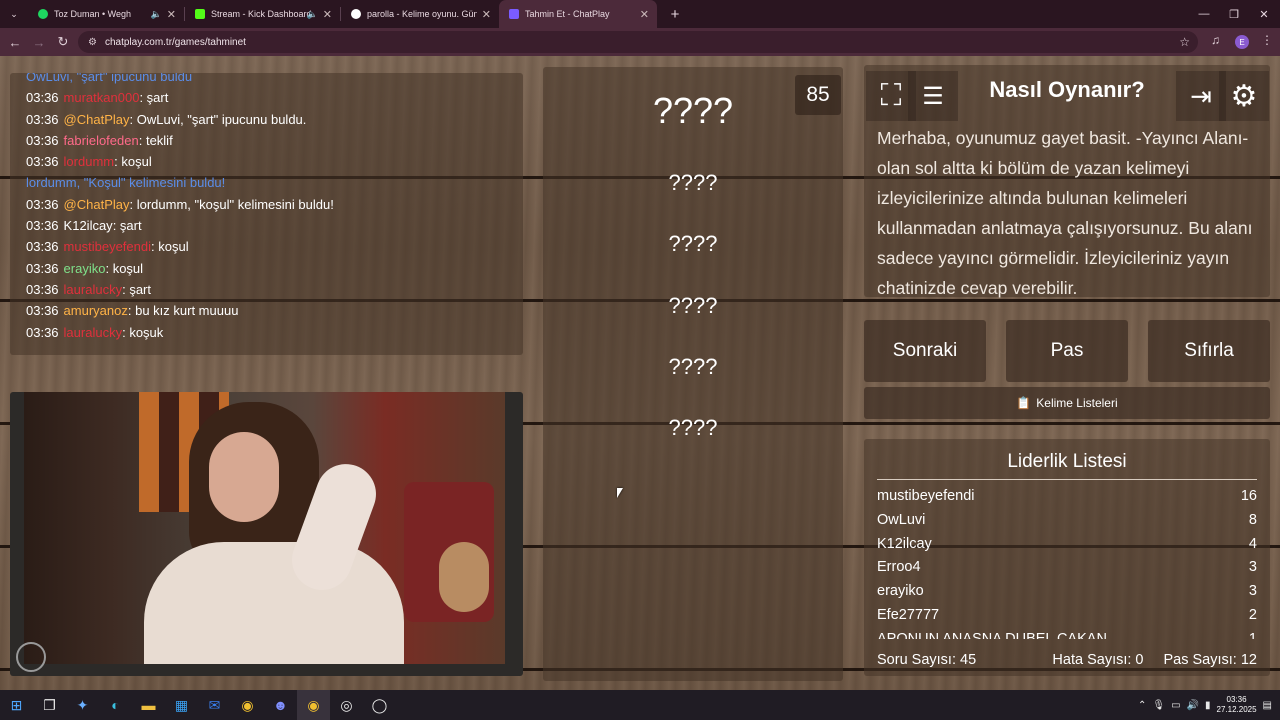 This screenshot has width=1280, height=720. Describe the element at coordinates (901, 519) in the screenshot. I see `leaderboard-name: OwLuvi` at that location.